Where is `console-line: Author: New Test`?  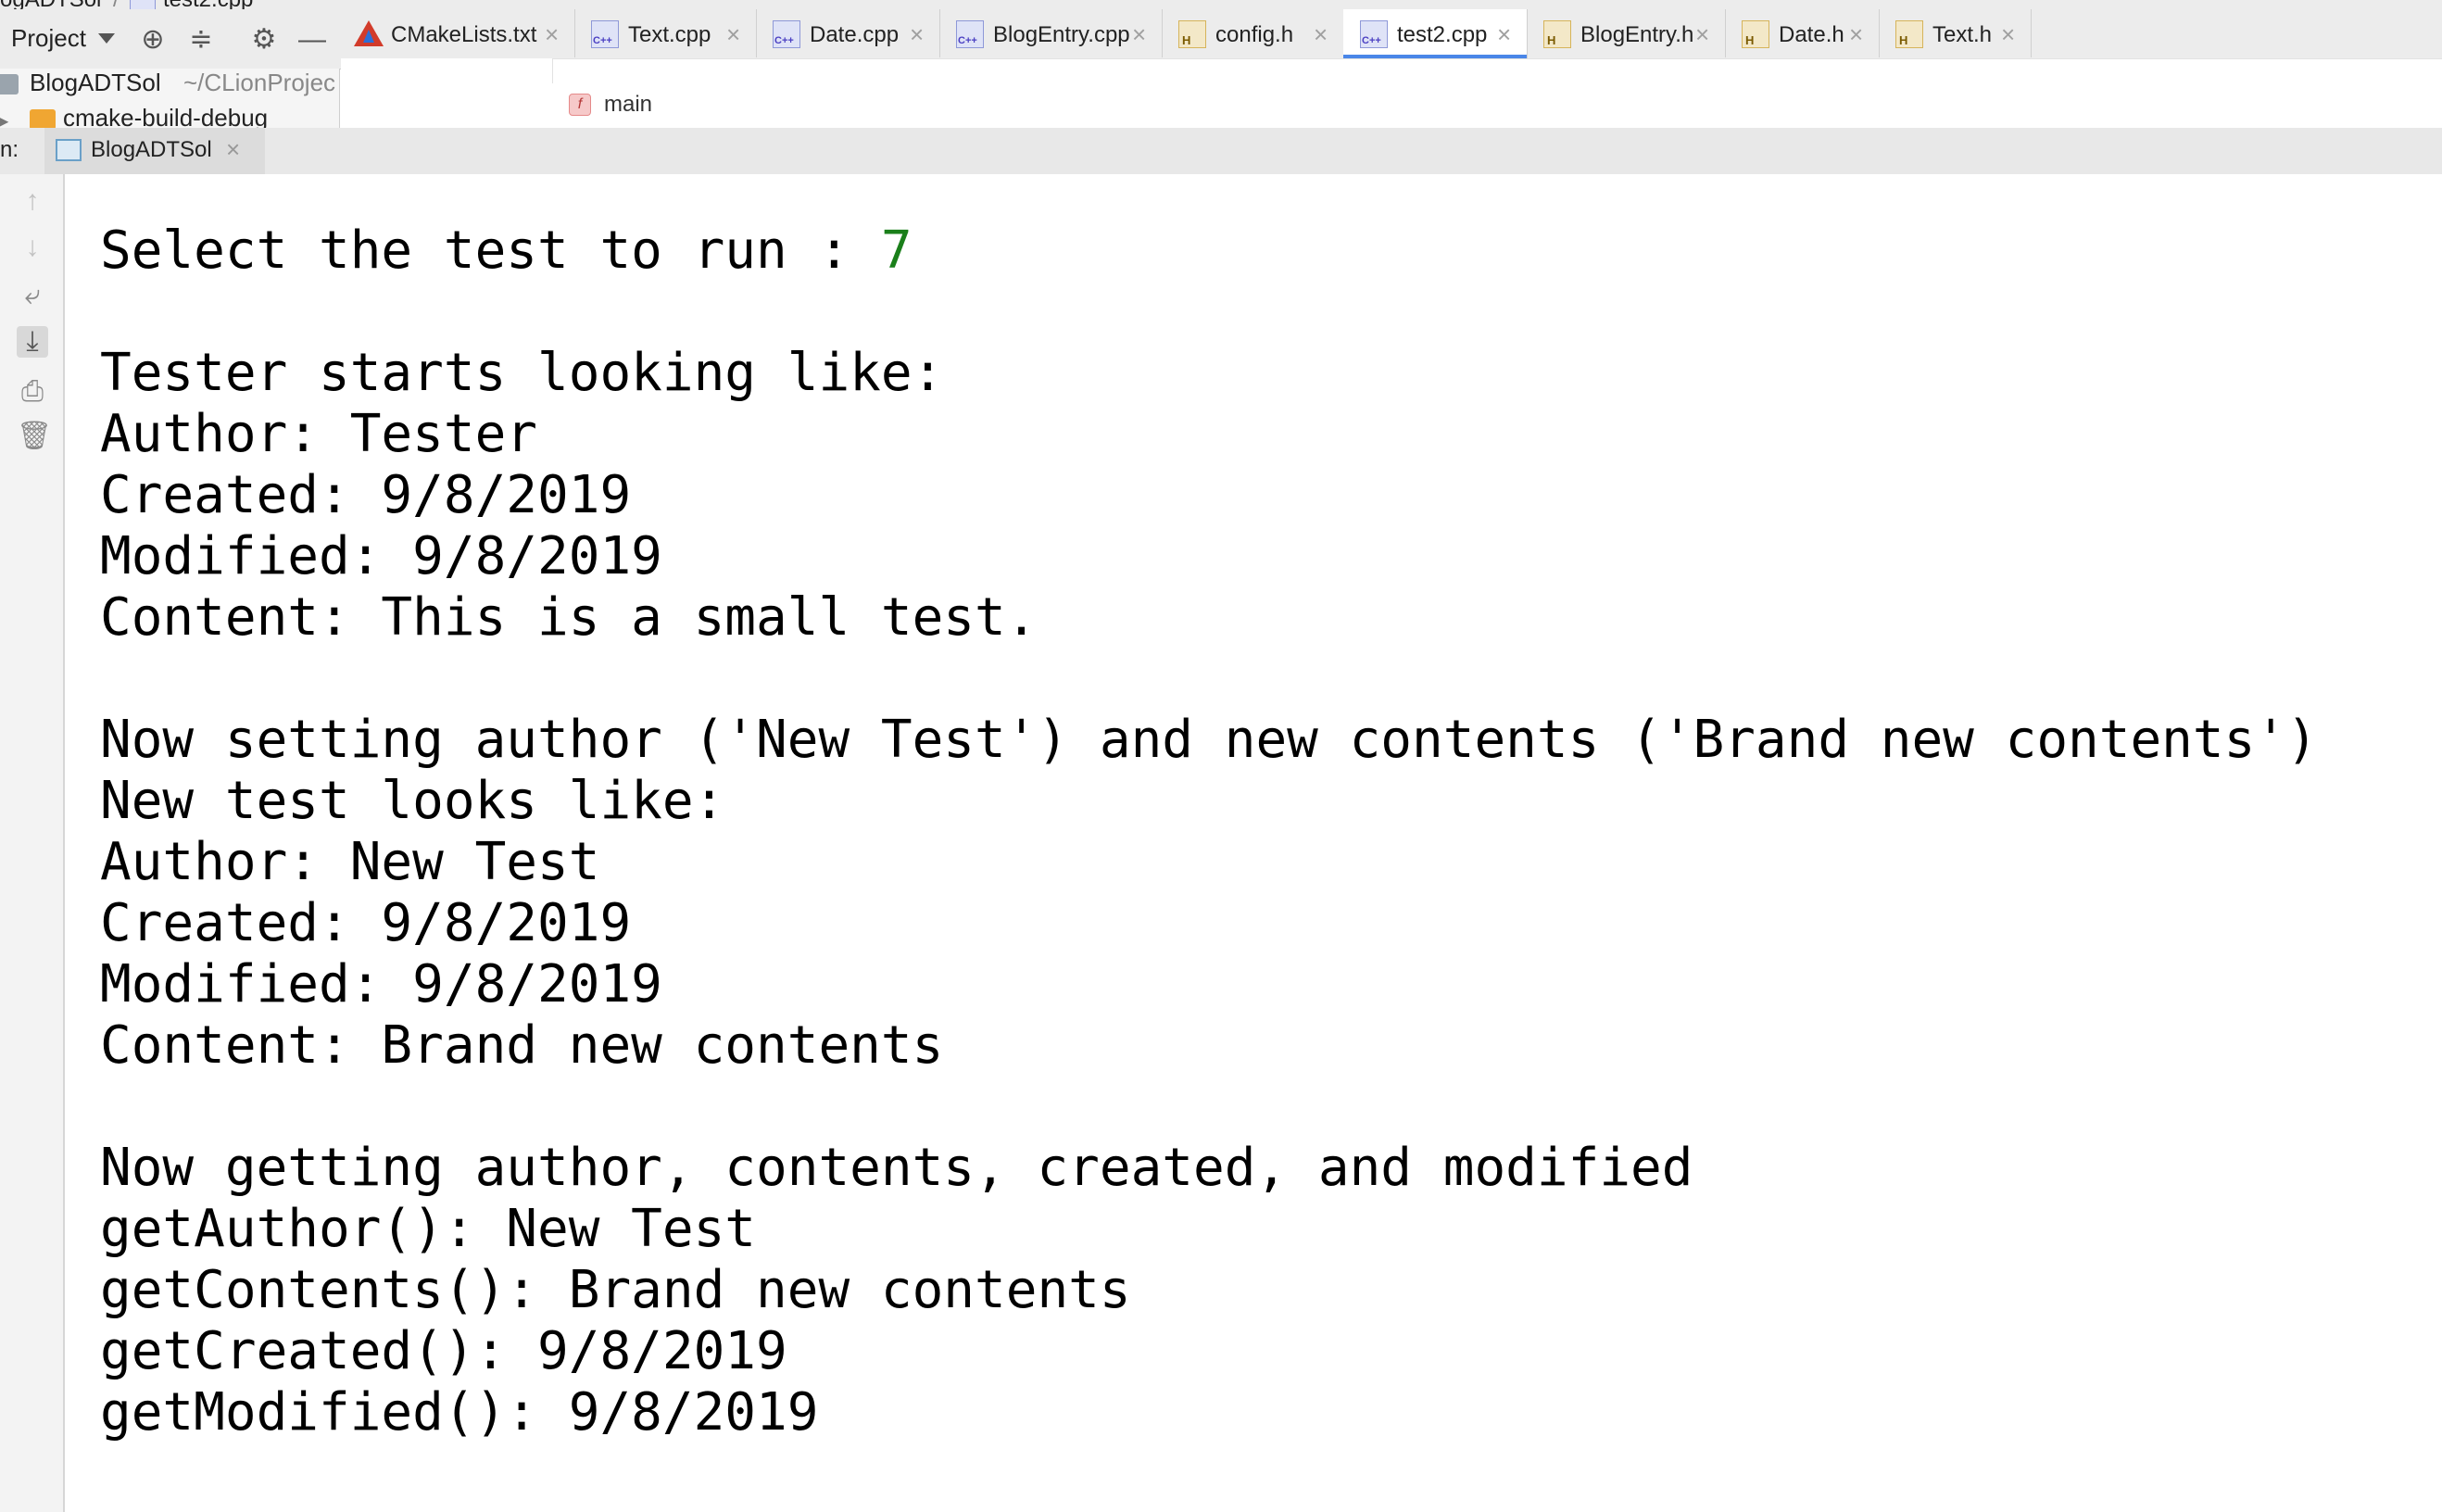
console-line: Author: New Test is located at coordinates (350, 862).